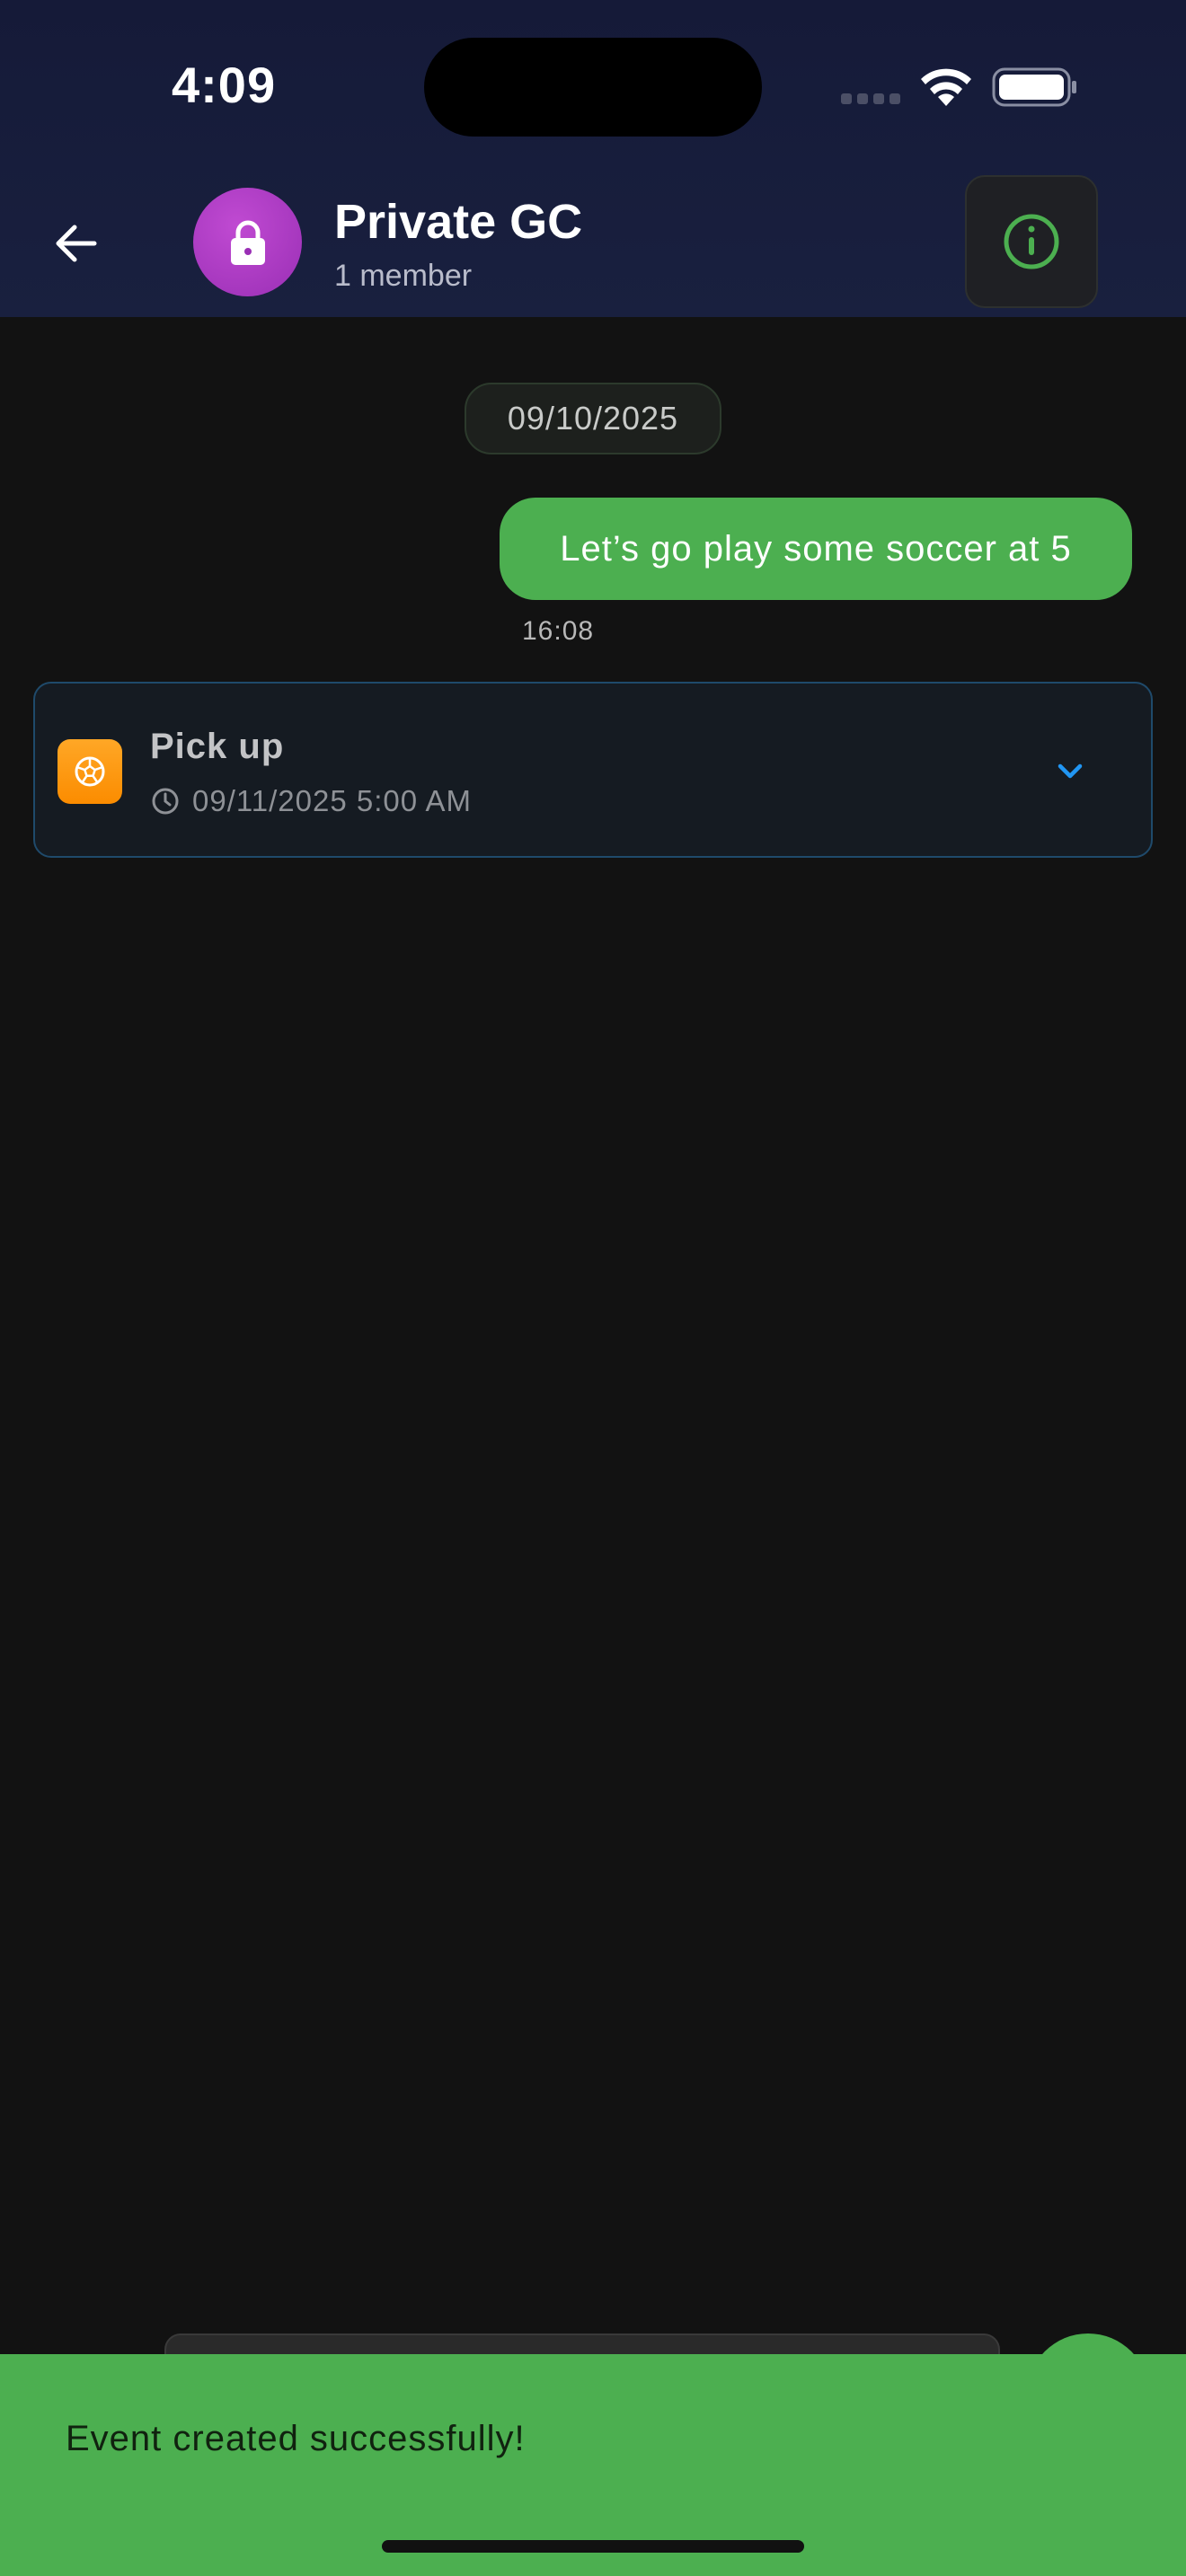 This screenshot has height=2576, width=1186. Describe the element at coordinates (593, 2546) in the screenshot. I see `home-indicator` at that location.